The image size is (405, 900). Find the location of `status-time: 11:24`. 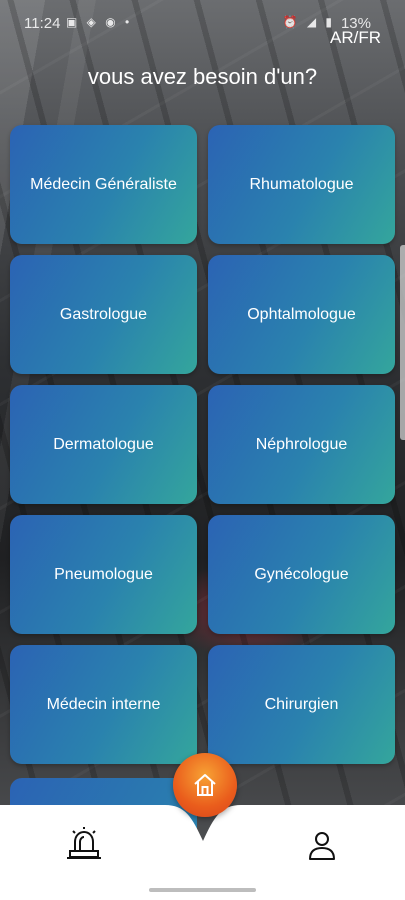

status-time: 11:24 is located at coordinates (42, 23).